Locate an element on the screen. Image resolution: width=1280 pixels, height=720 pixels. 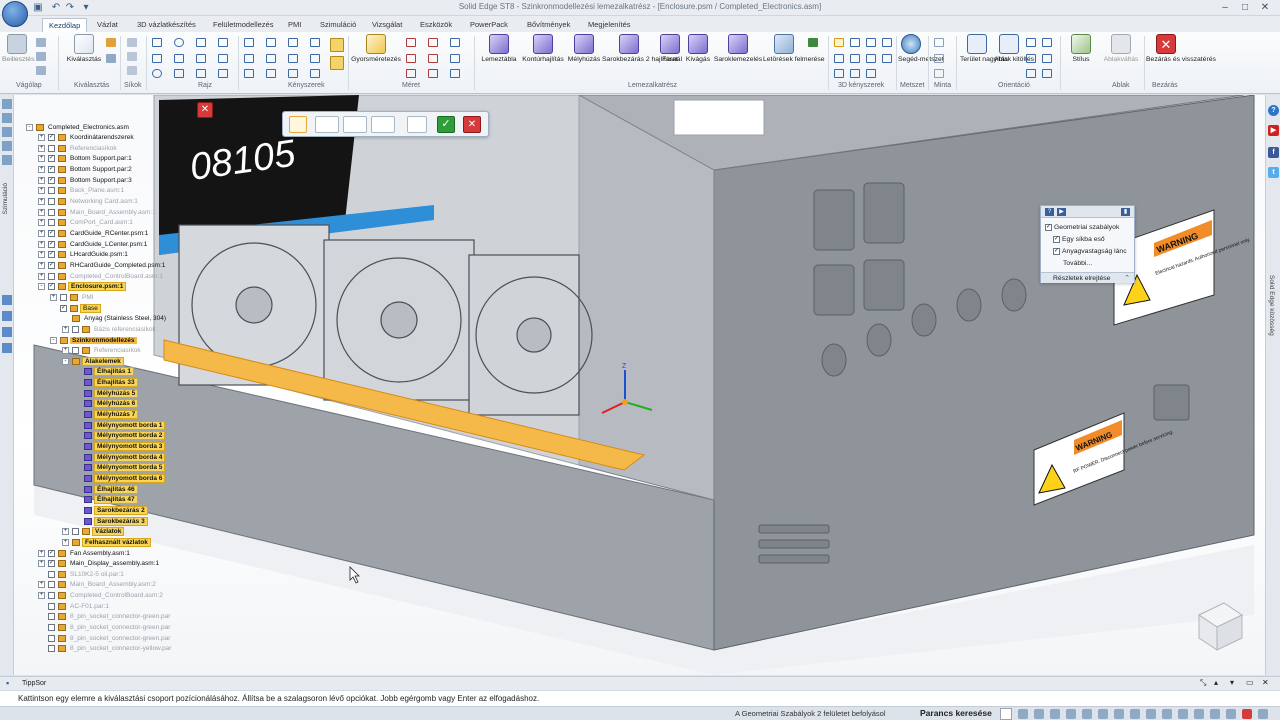
concentric-3d-icon is located at coordinates (839, 58).